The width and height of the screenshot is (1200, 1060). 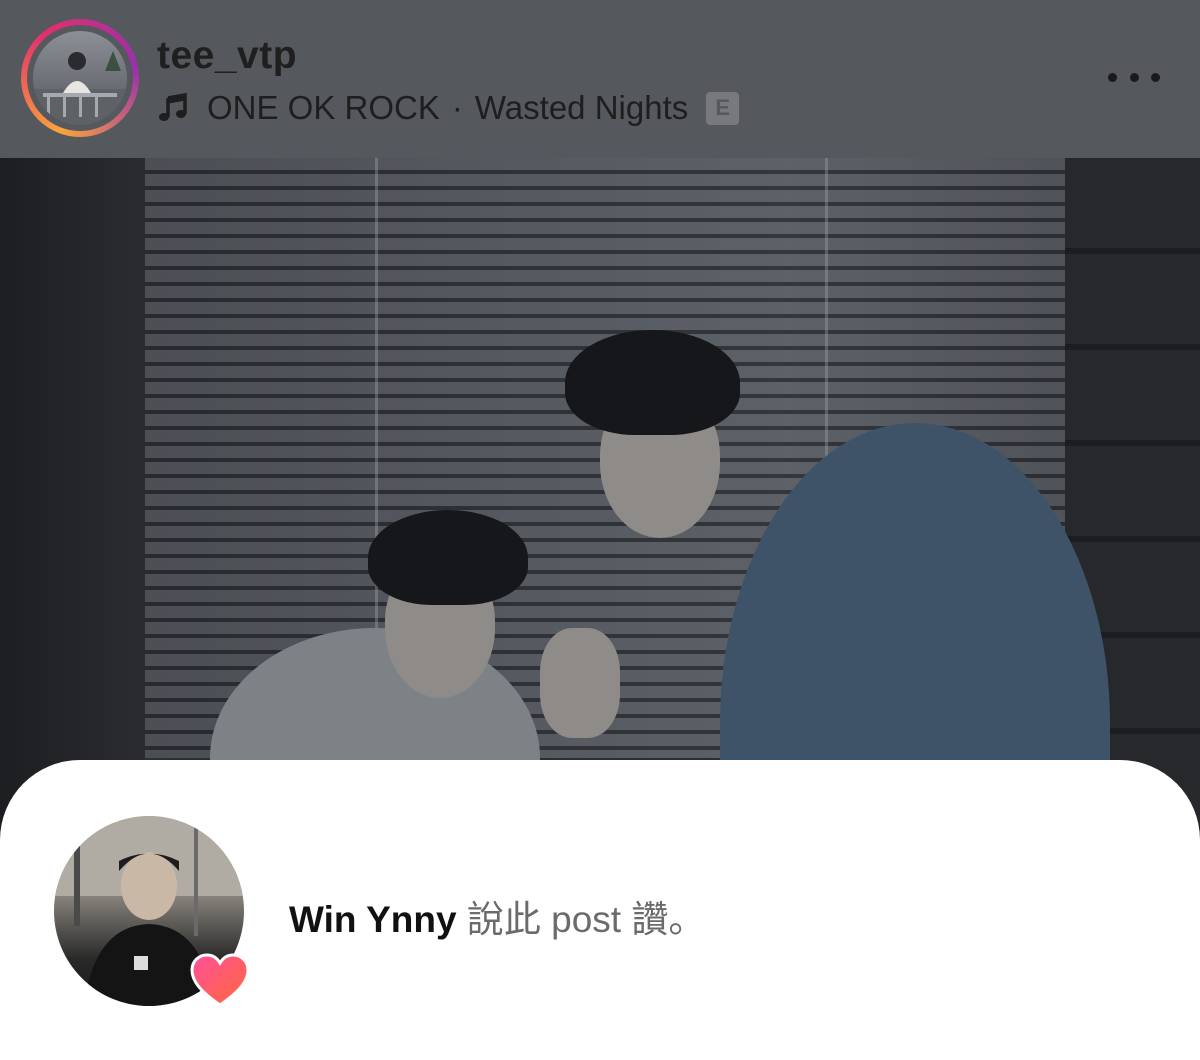 What do you see at coordinates (80, 88) in the screenshot?
I see `avatar-image` at bounding box center [80, 88].